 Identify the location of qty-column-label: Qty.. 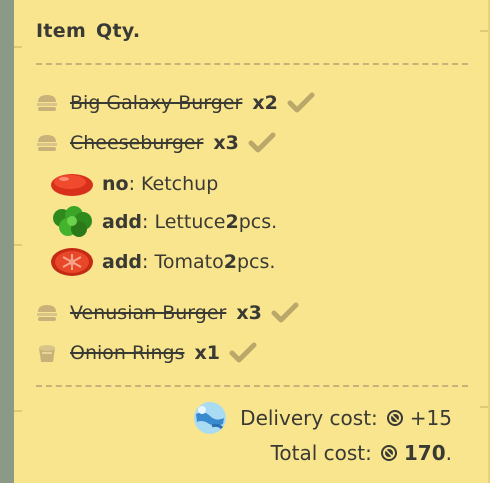
(118, 31).